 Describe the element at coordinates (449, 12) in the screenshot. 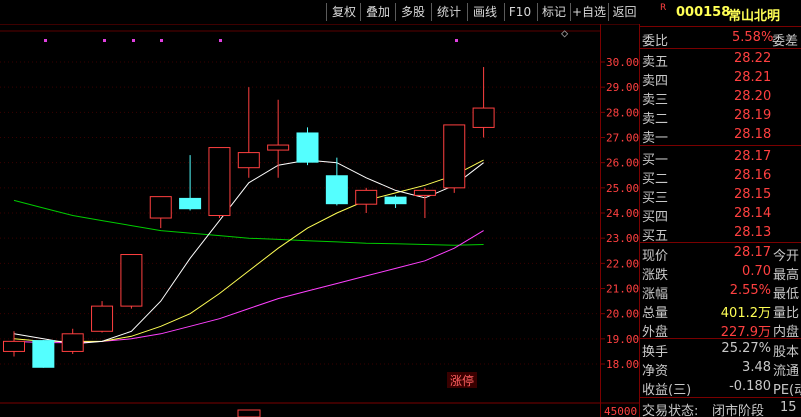

I see `toolbar-button-3: 统计` at that location.